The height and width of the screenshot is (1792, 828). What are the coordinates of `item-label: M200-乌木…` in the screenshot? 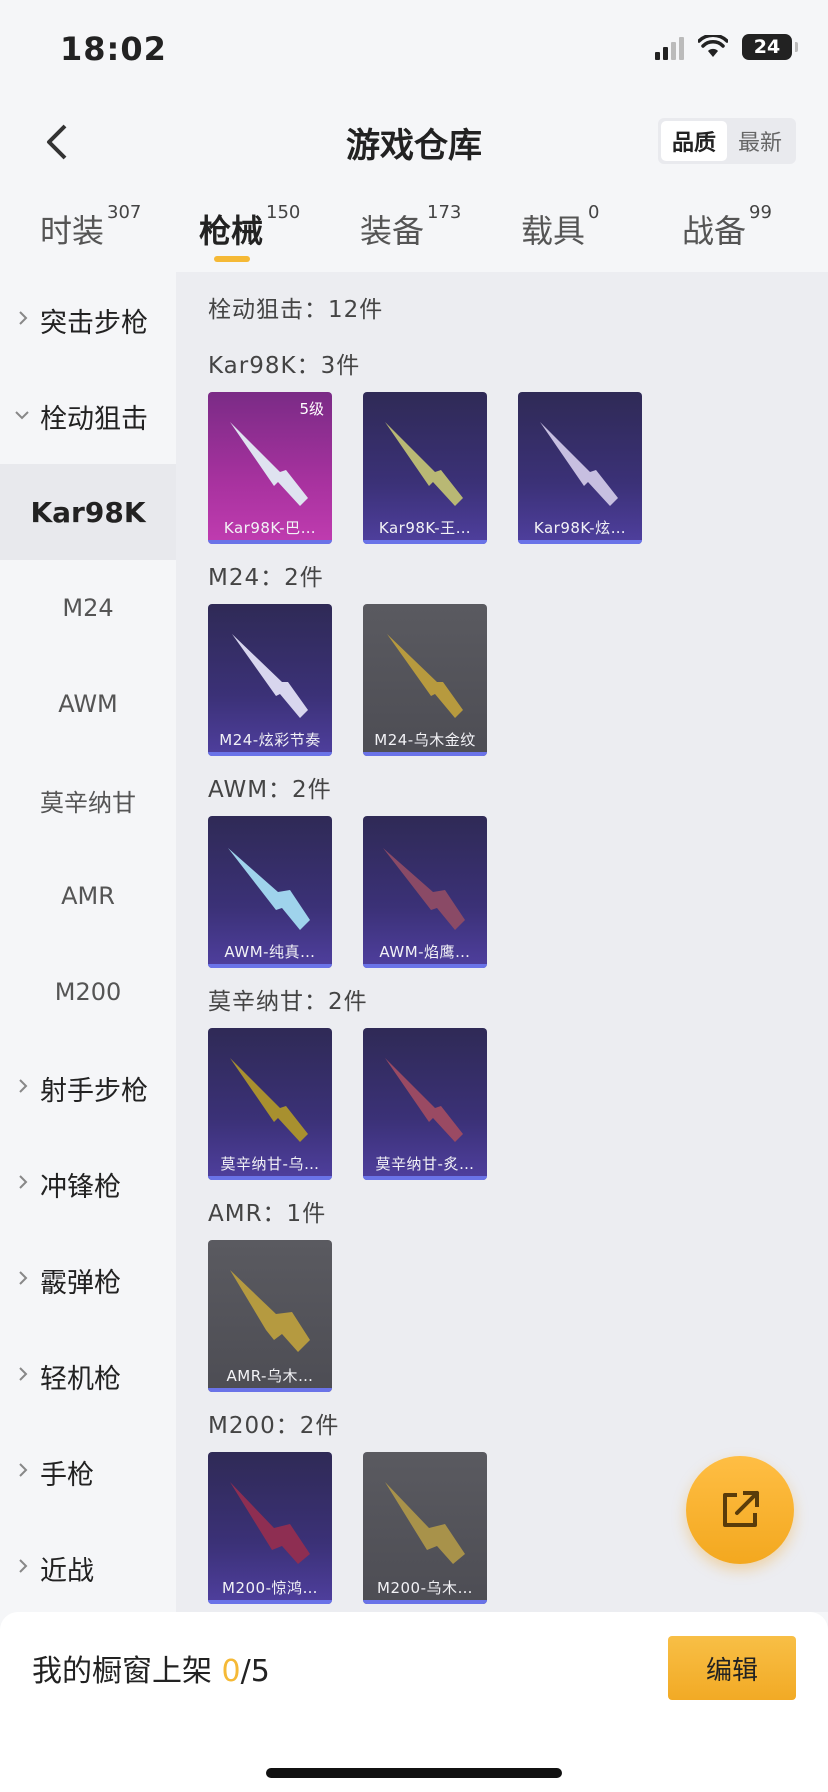 It's located at (425, 1588).